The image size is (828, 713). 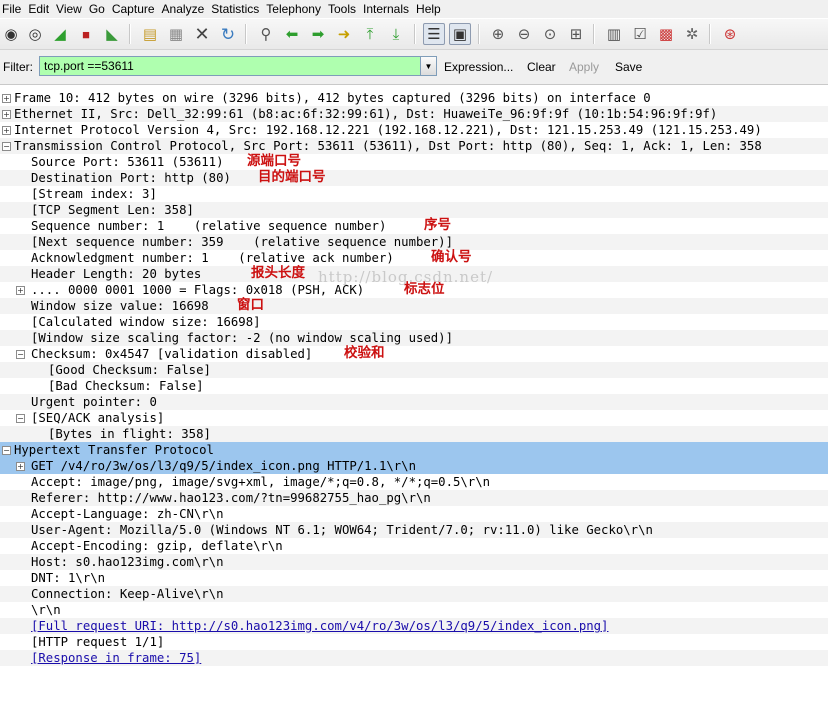 I want to click on tree-row: Accept-Language: zh-CN\r\n, so click(x=414, y=514).